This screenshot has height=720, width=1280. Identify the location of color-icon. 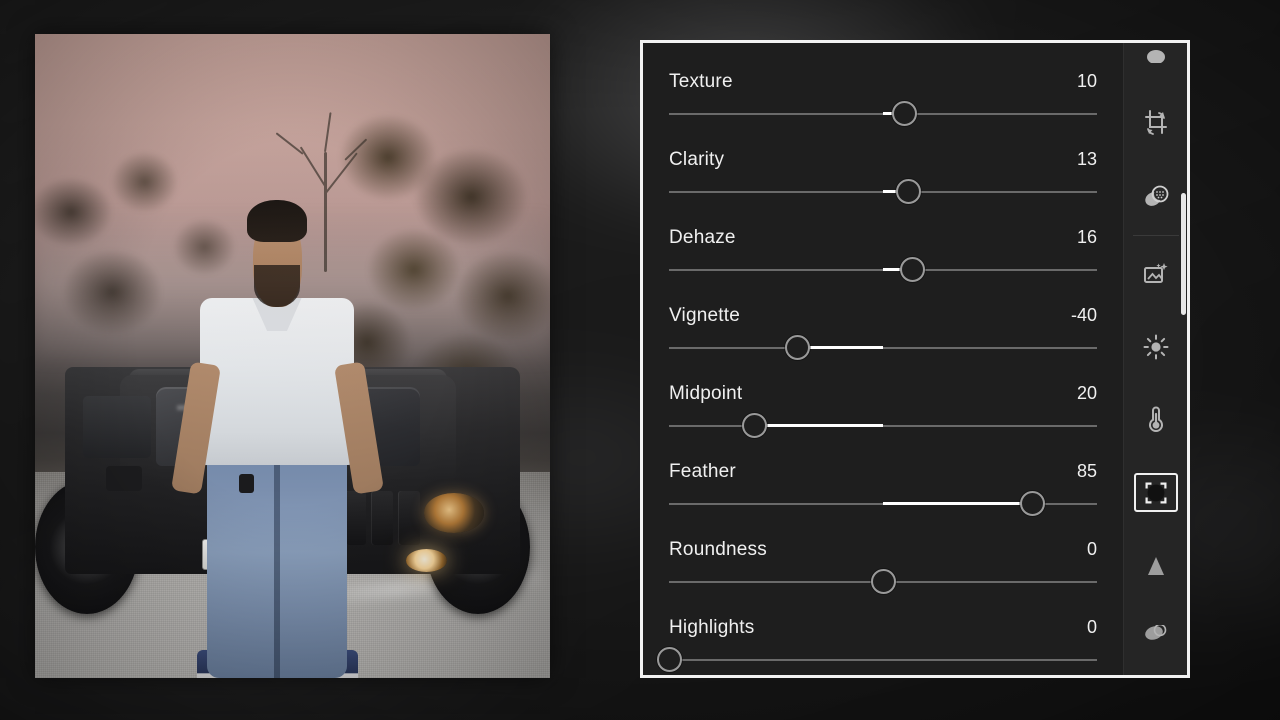
(1156, 419).